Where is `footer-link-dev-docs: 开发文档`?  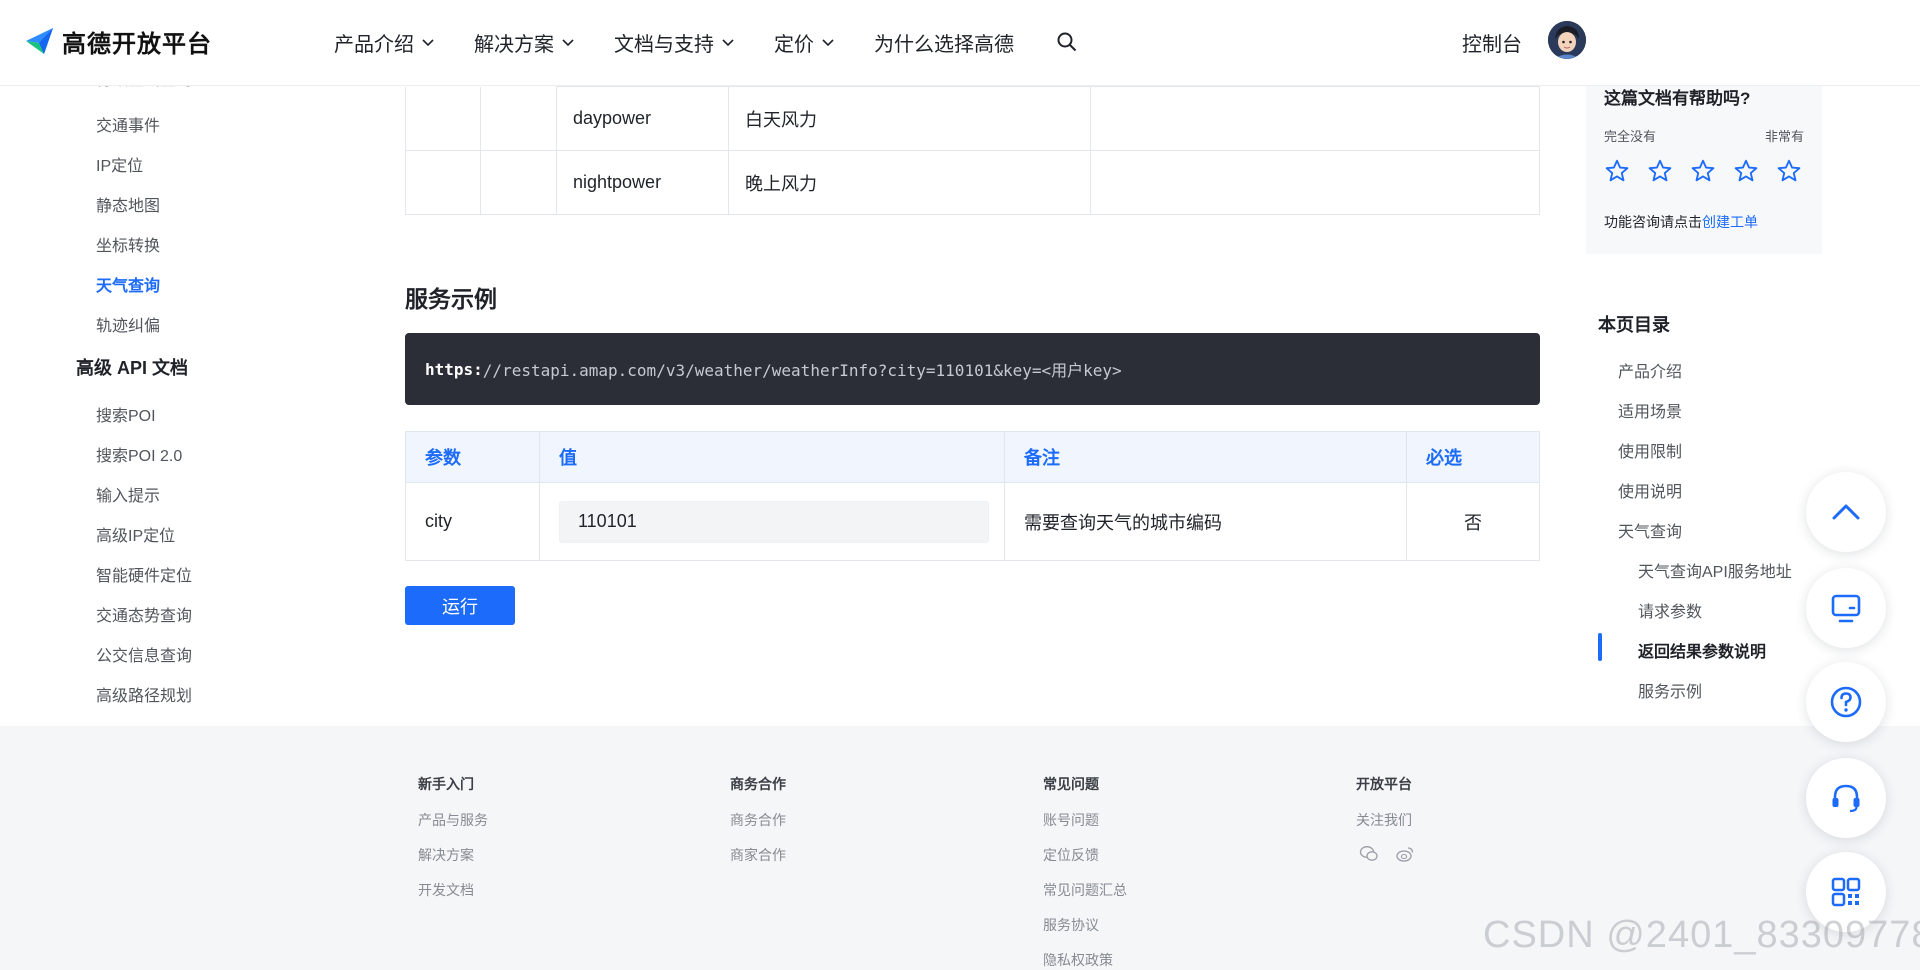
footer-link-dev-docs: 开发文档 is located at coordinates (446, 890).